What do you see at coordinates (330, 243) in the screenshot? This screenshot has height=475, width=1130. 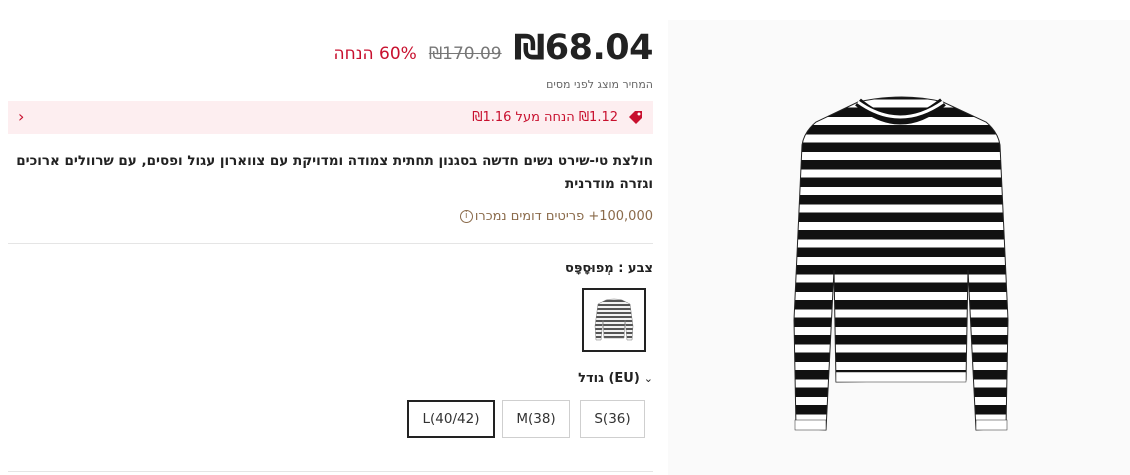 I see `divider` at bounding box center [330, 243].